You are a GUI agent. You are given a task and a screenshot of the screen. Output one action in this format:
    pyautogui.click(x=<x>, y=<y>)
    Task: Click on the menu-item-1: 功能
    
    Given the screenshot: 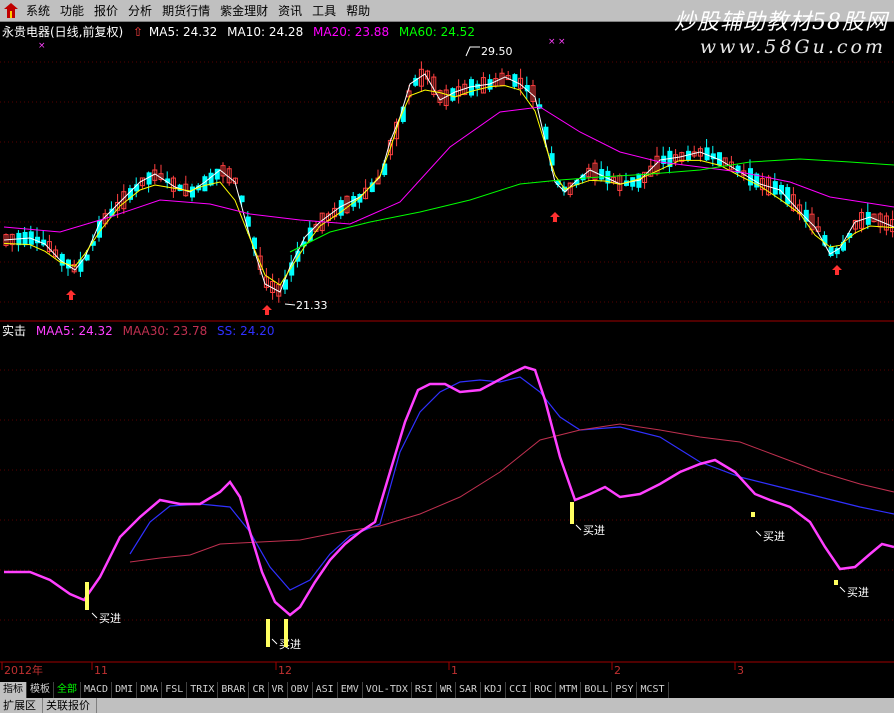 What is the action you would take?
    pyautogui.click(x=77, y=11)
    